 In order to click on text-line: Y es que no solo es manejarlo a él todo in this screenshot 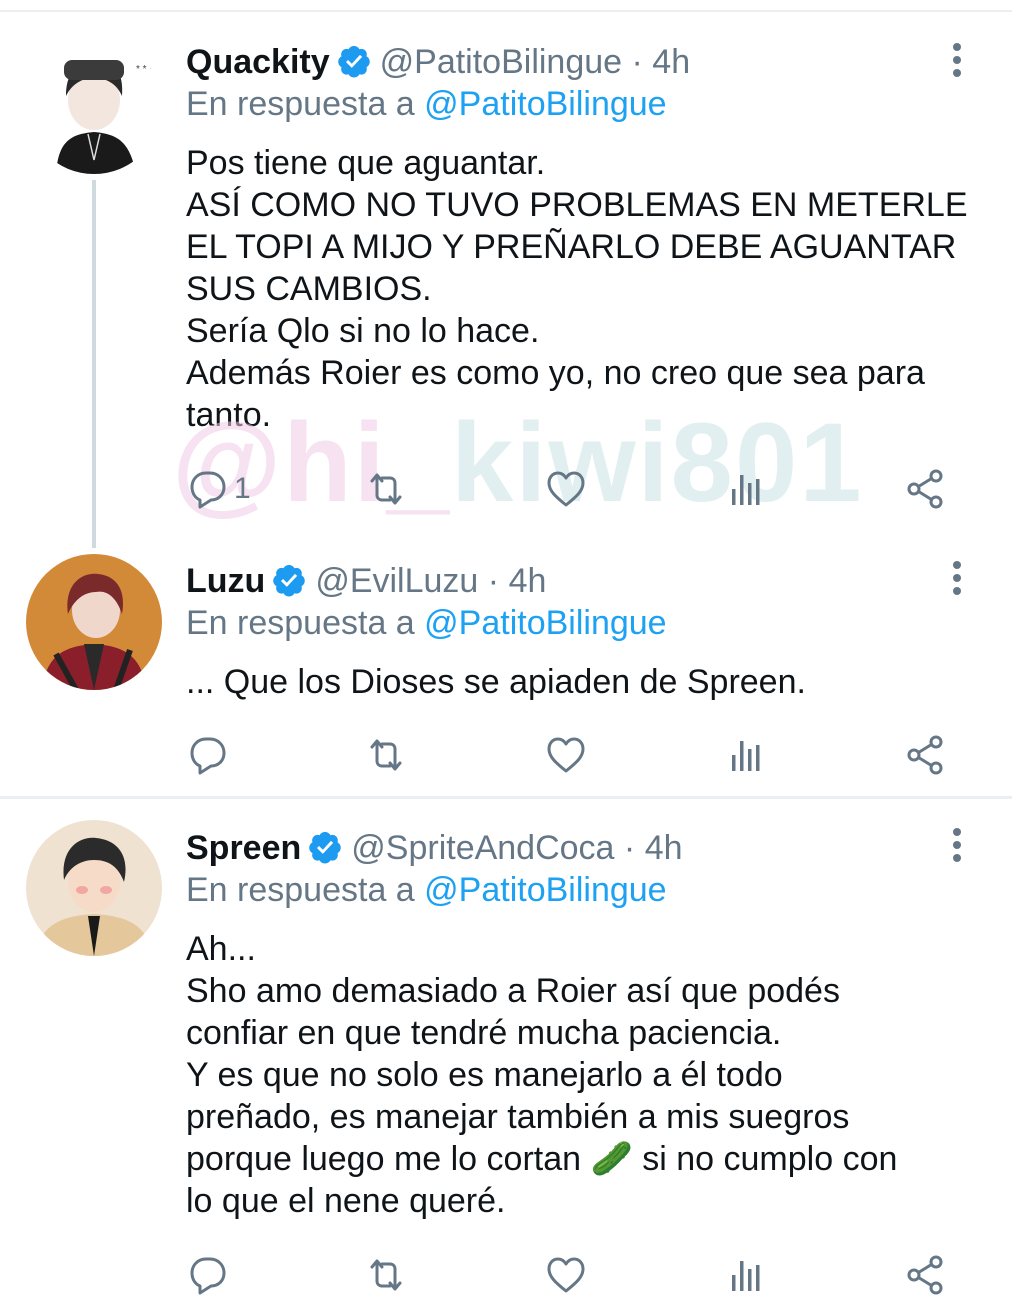, I will do `click(484, 1075)`.